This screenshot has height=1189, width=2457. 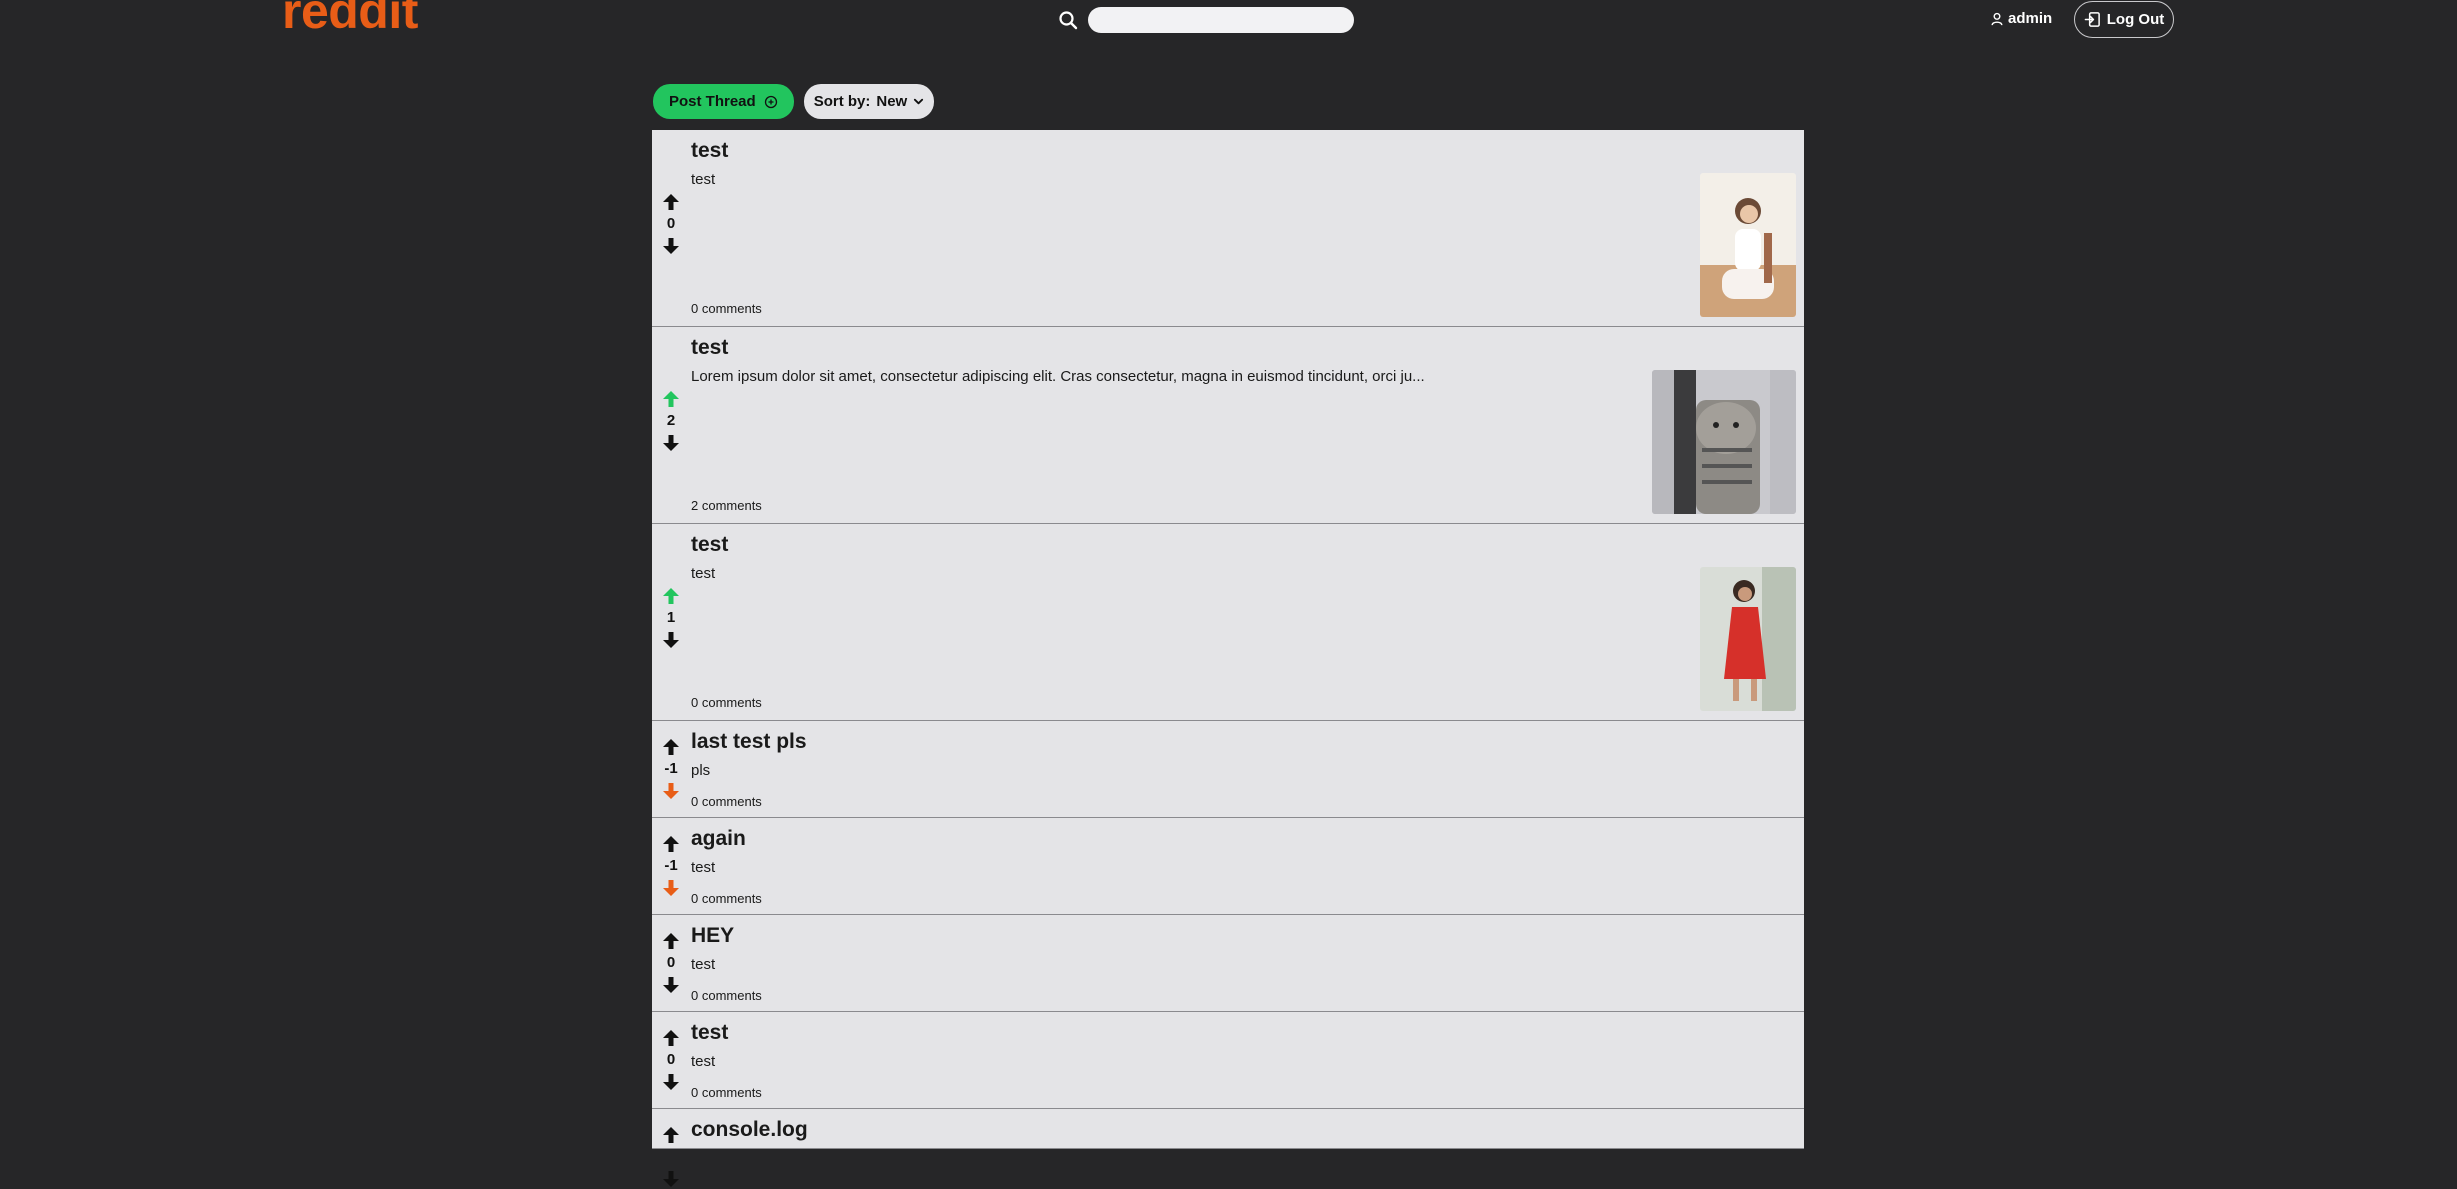 What do you see at coordinates (770, 101) in the screenshot?
I see `plus-circle-icon` at bounding box center [770, 101].